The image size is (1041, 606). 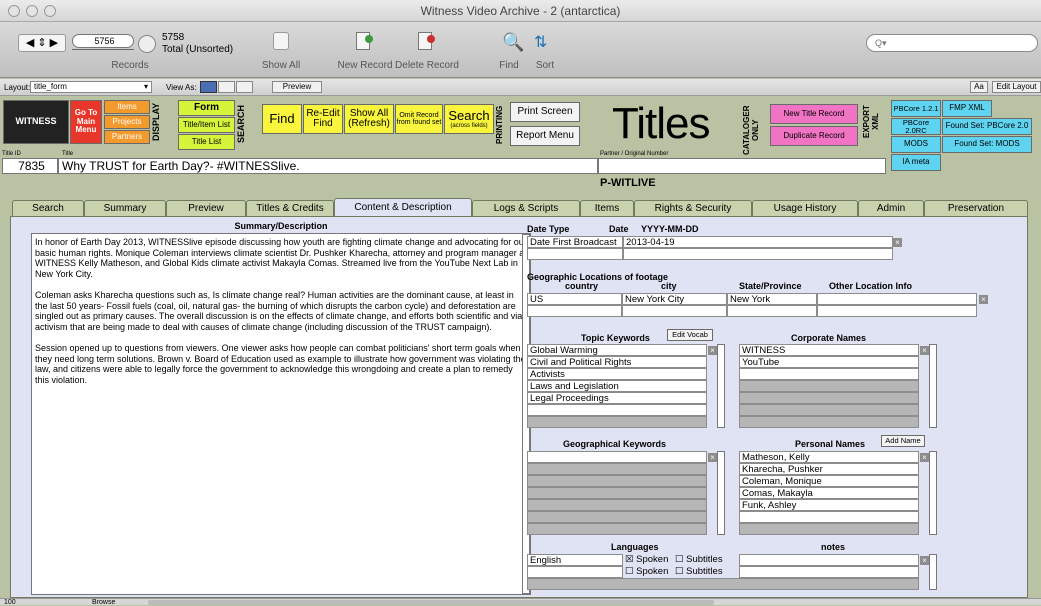 I want to click on new-record-button: New Record, so click(x=365, y=65).